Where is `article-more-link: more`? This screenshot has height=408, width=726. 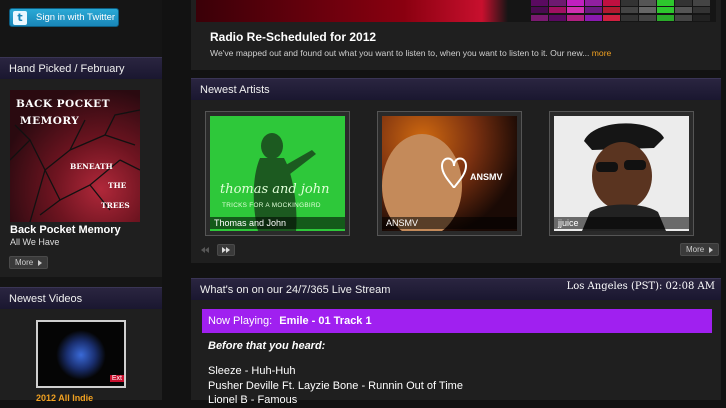 article-more-link: more is located at coordinates (602, 53).